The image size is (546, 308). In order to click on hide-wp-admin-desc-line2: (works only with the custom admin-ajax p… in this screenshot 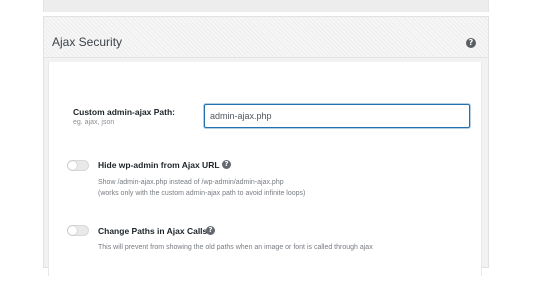, I will do `click(202, 193)`.